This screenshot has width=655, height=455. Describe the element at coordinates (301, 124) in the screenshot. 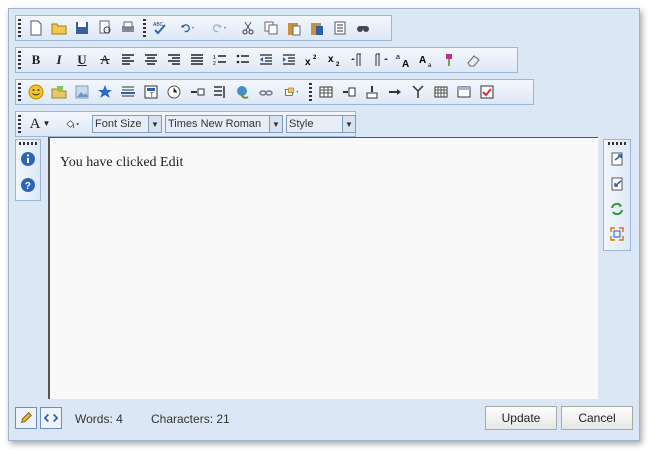

I see `style-label: Style` at that location.